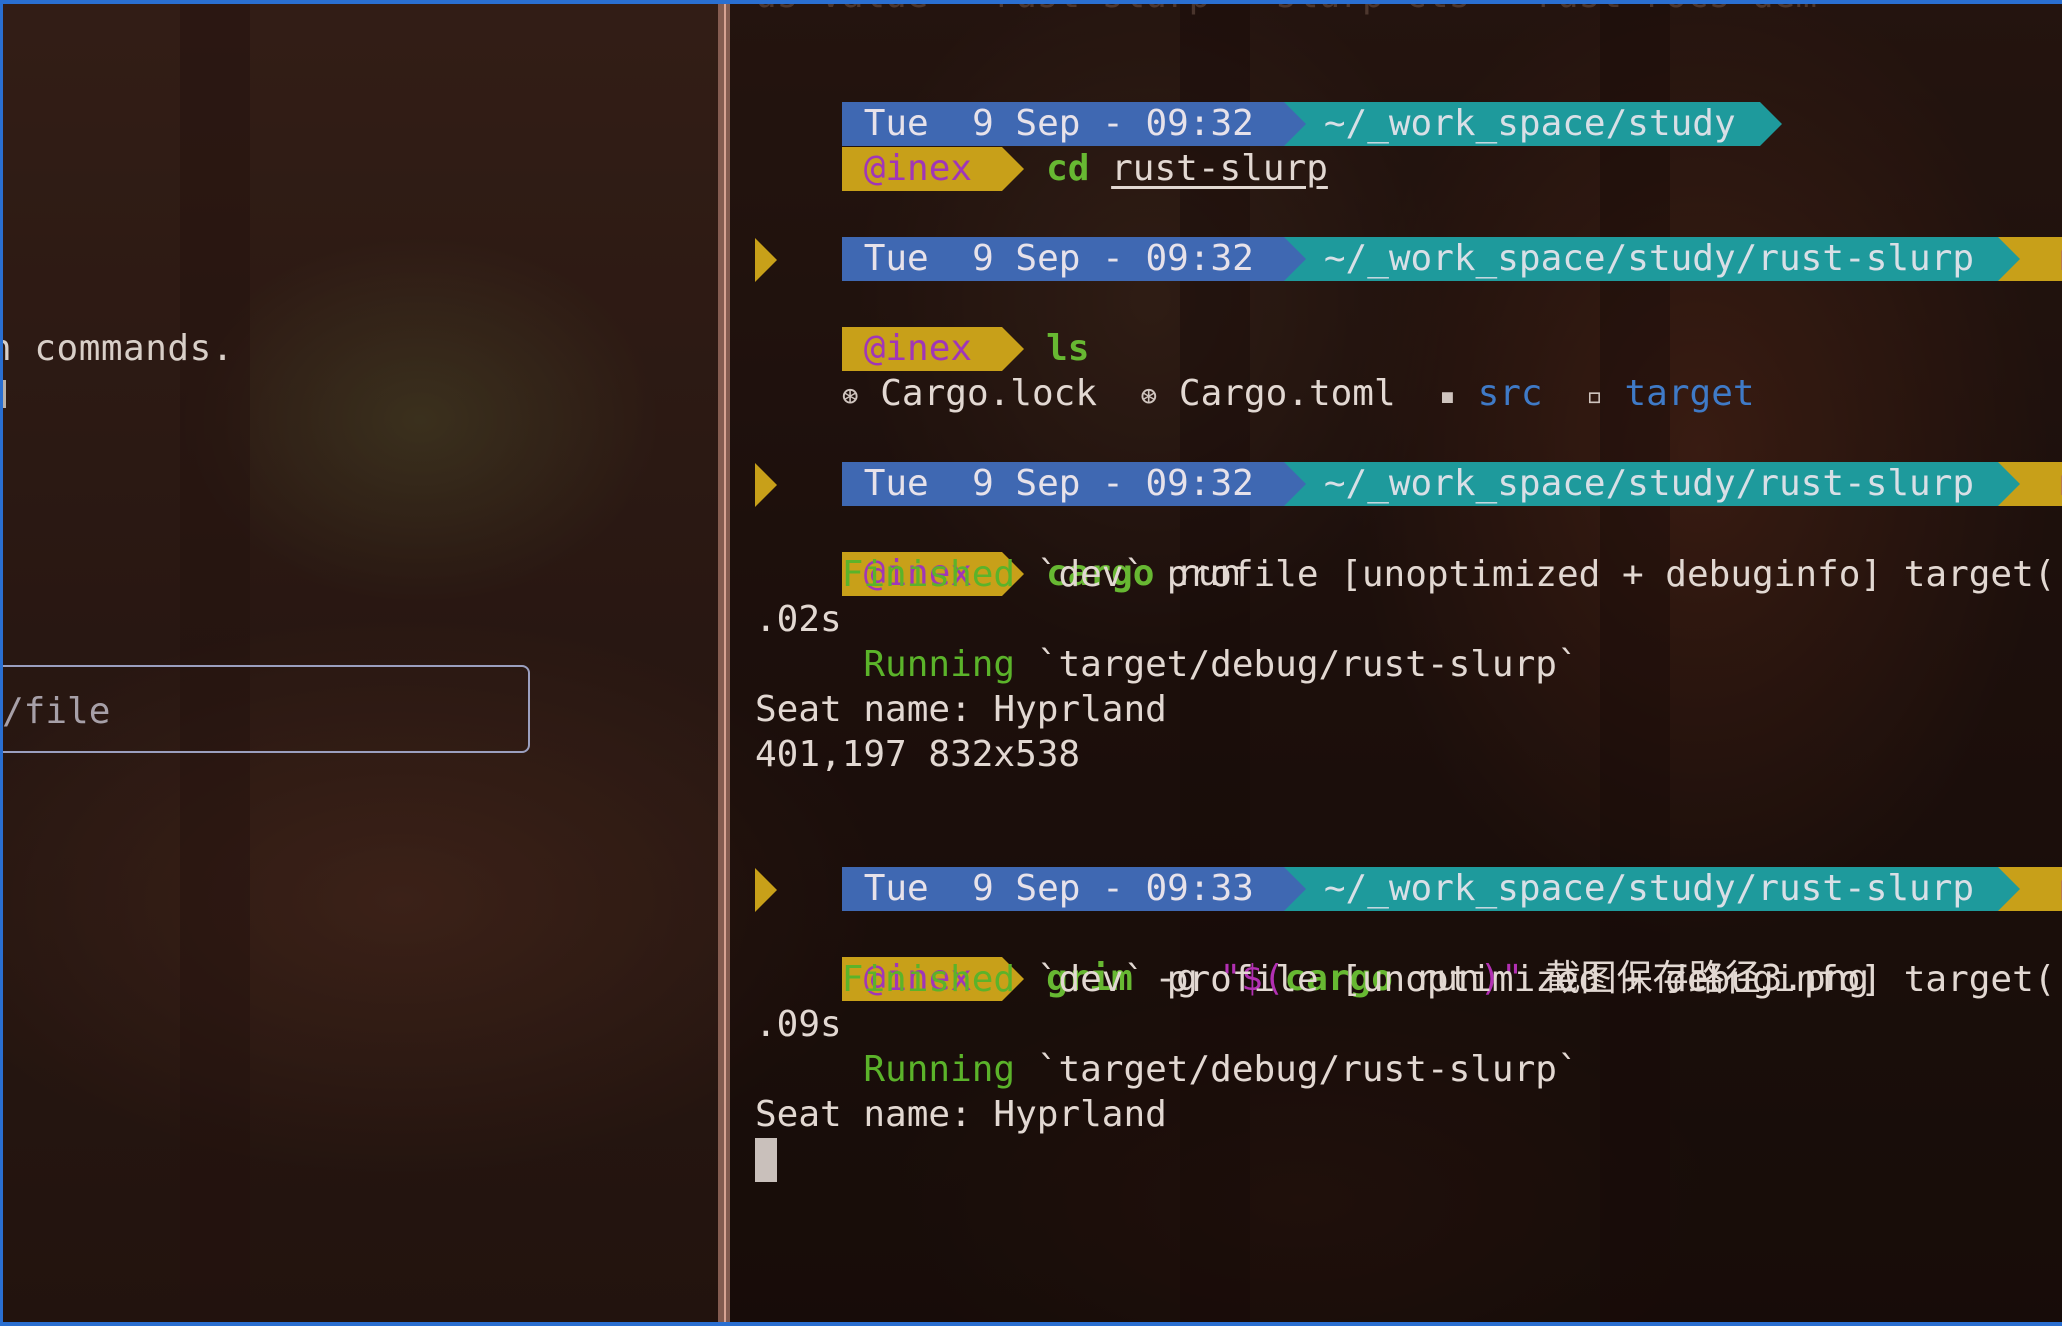  Describe the element at coordinates (117, 348) in the screenshot. I see `left-help-text: n commands.` at that location.